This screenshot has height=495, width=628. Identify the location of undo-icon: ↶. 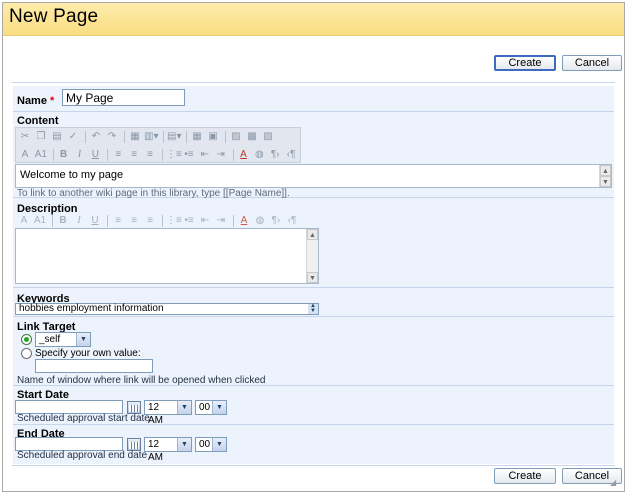
(96, 137).